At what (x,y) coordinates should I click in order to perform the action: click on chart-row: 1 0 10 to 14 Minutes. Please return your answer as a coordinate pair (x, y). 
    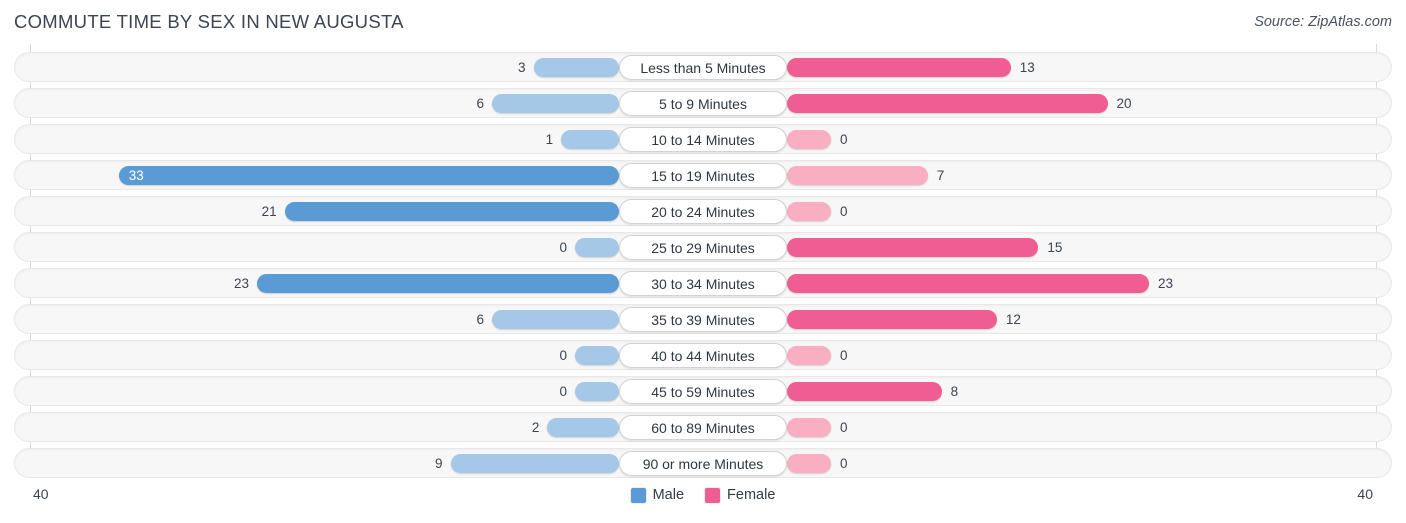
    Looking at the image, I should click on (703, 139).